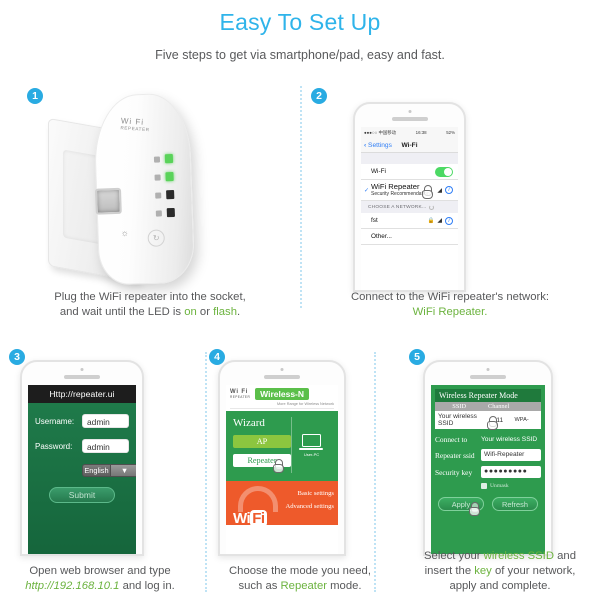 The width and height of the screenshot is (600, 600). I want to click on step-5-caption-ssid: wireless SSID, so click(518, 556).